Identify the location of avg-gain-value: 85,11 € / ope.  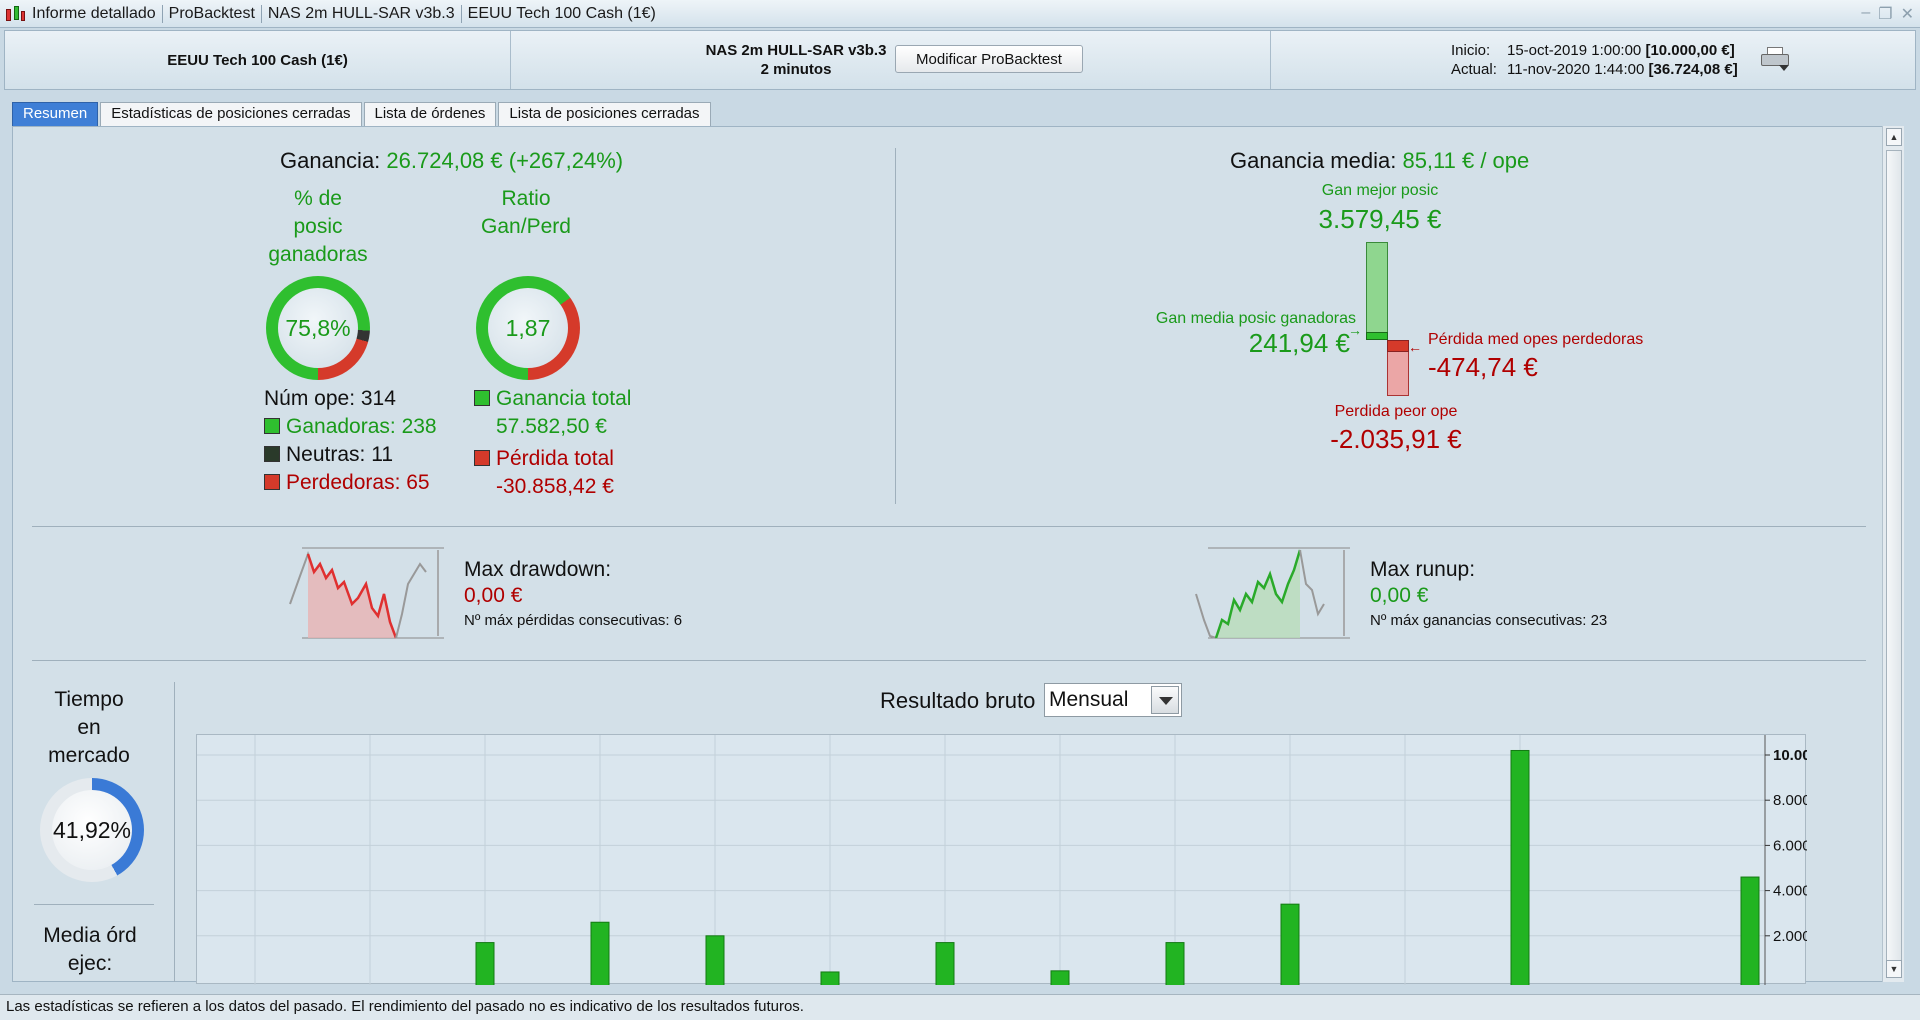
(1466, 160).